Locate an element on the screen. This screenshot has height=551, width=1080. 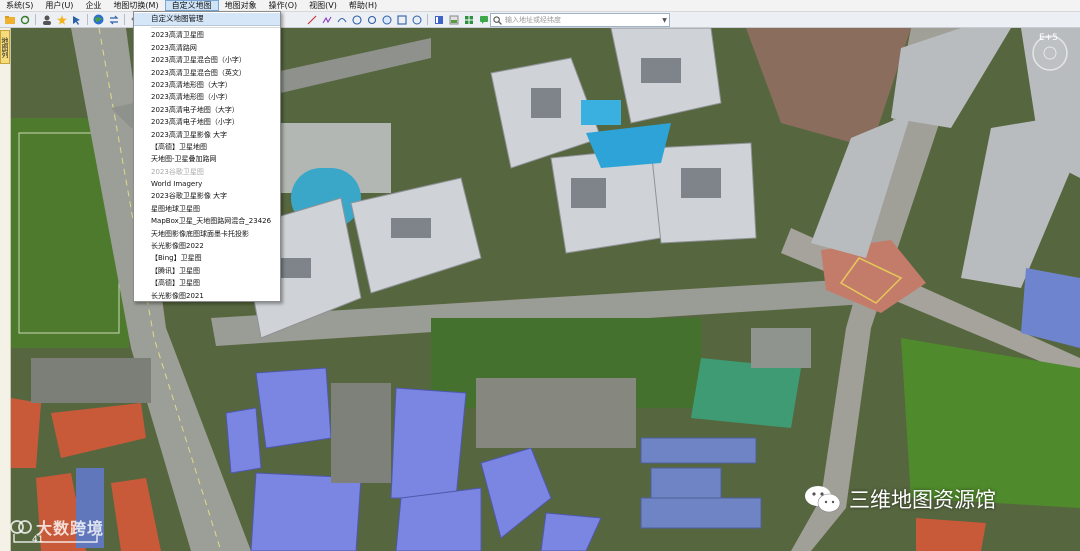
custom-map-item: MapBox卫星_天地图路网混合_23426 is located at coordinates (207, 221).